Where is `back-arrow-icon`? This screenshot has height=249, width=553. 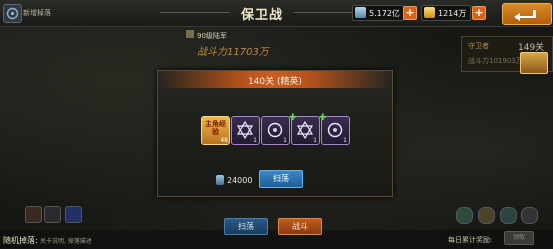
back-arrow-icon is located at coordinates (525, 15).